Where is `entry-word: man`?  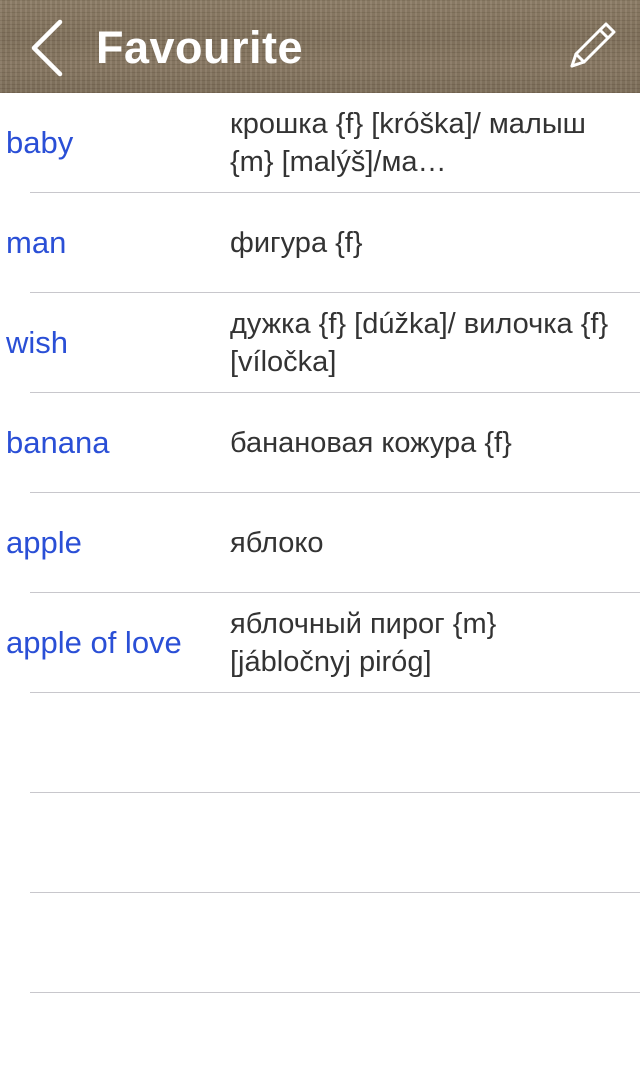 entry-word: man is located at coordinates (36, 242).